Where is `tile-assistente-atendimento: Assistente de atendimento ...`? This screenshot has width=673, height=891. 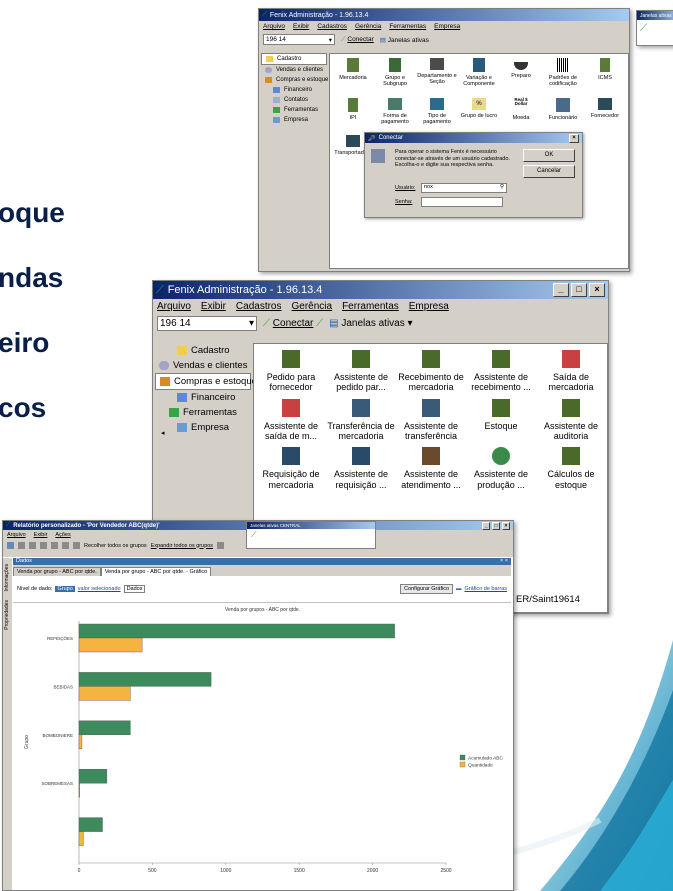
tile-assistente-atendimento: Assistente de atendimento ... is located at coordinates (431, 468).